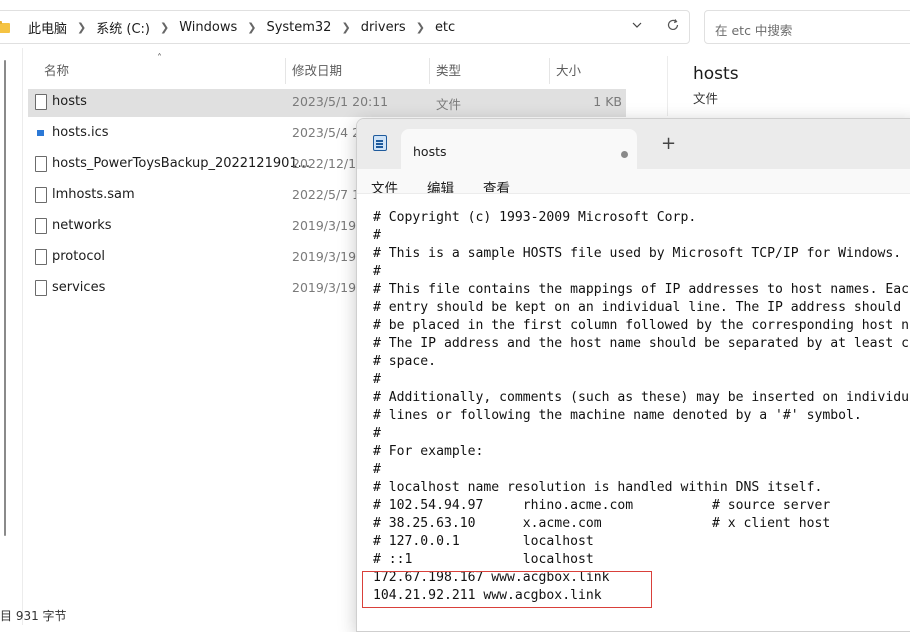  What do you see at coordinates (79, 287) in the screenshot?
I see `file-name: services` at bounding box center [79, 287].